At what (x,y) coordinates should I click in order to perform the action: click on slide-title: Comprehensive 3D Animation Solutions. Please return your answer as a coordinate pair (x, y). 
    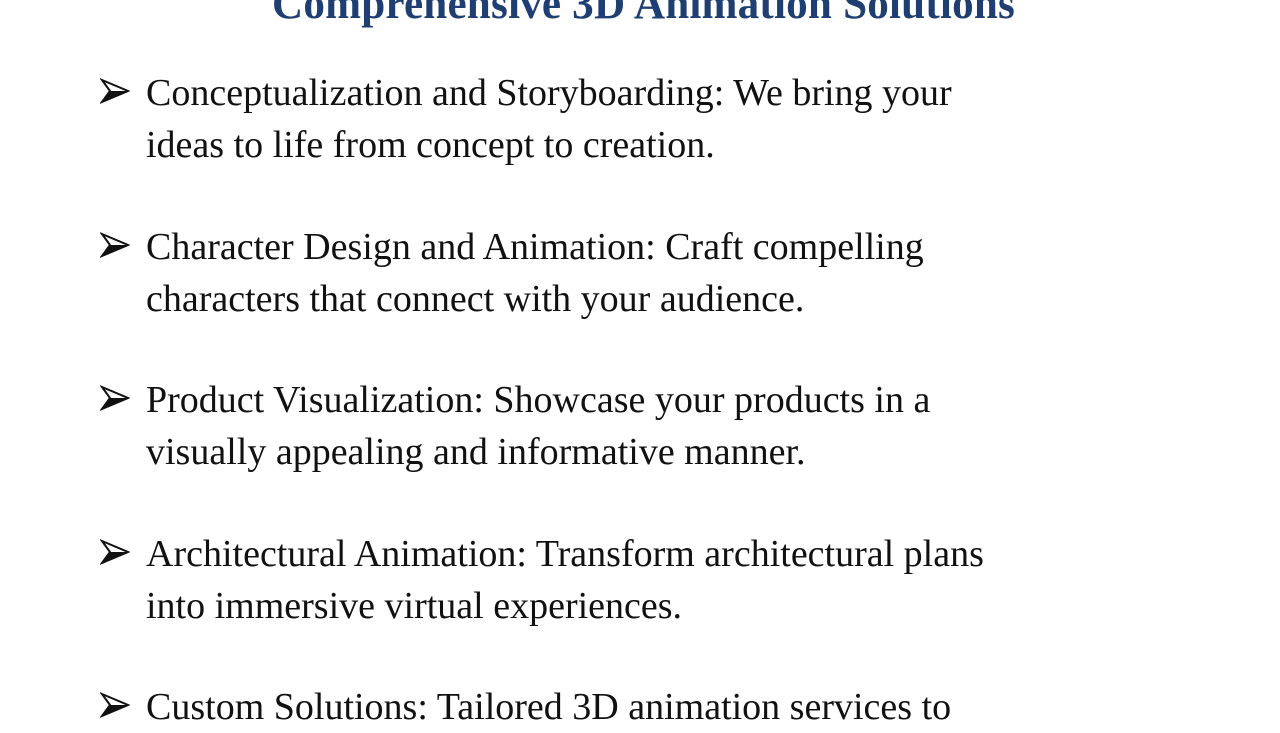
    Looking at the image, I should click on (644, 14).